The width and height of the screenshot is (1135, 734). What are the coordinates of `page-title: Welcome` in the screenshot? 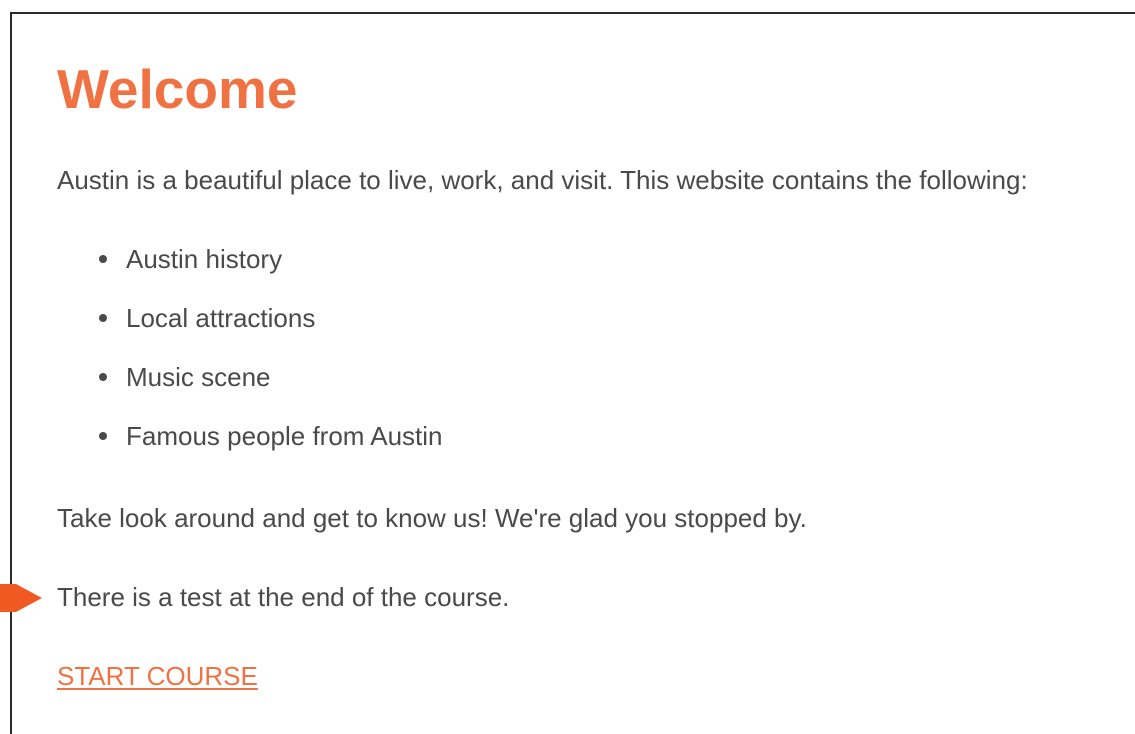 It's located at (177, 89).